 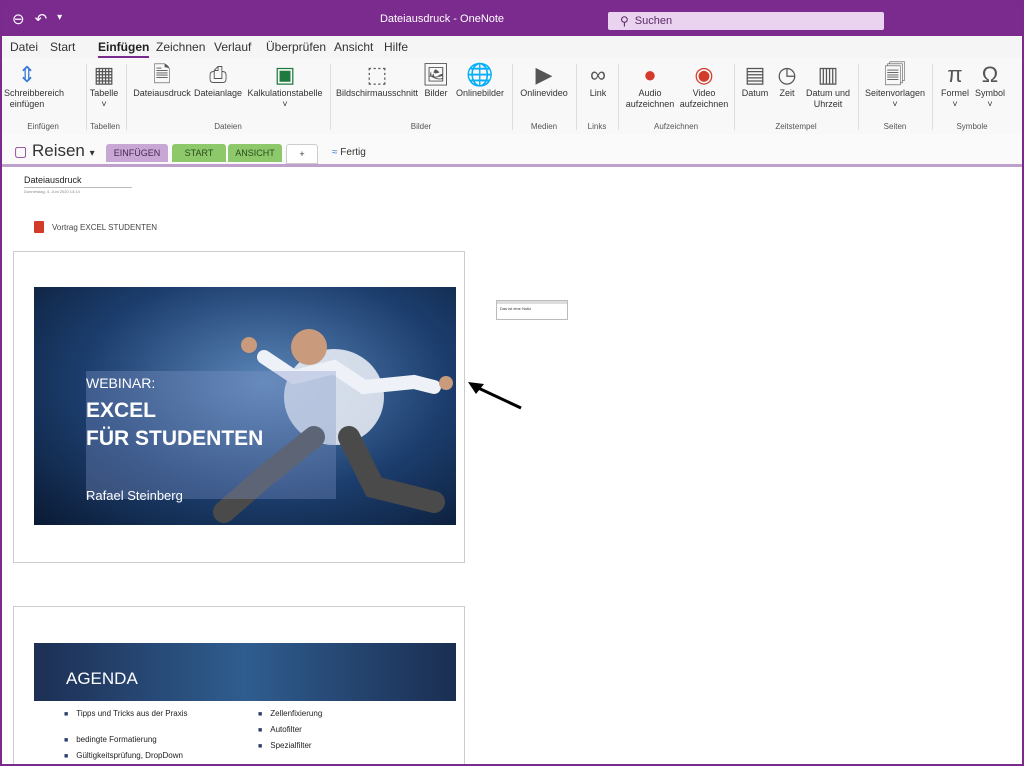 I want to click on button-label: Zeit, so click(x=787, y=93).